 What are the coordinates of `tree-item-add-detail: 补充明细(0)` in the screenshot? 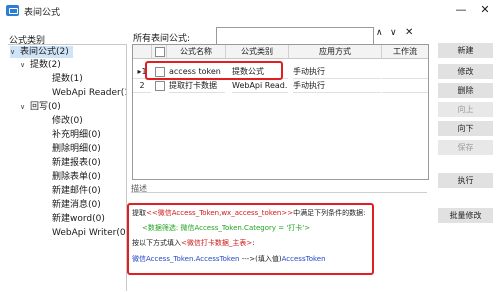 It's located at (76, 135).